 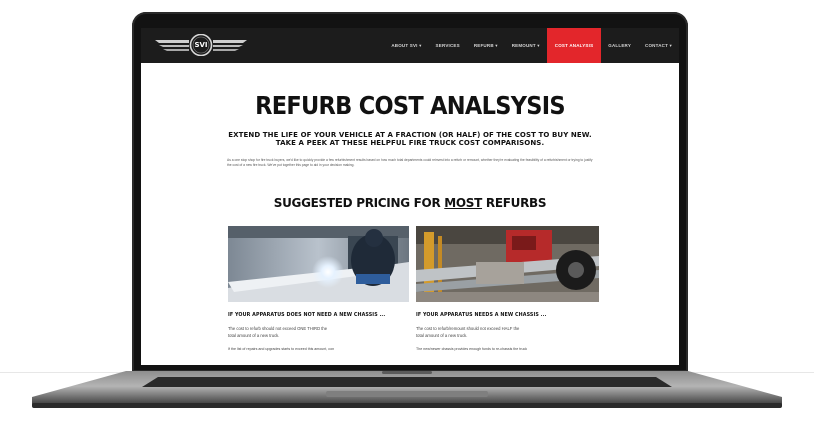 I want to click on nav-item-services: SERVICES, so click(x=448, y=45).